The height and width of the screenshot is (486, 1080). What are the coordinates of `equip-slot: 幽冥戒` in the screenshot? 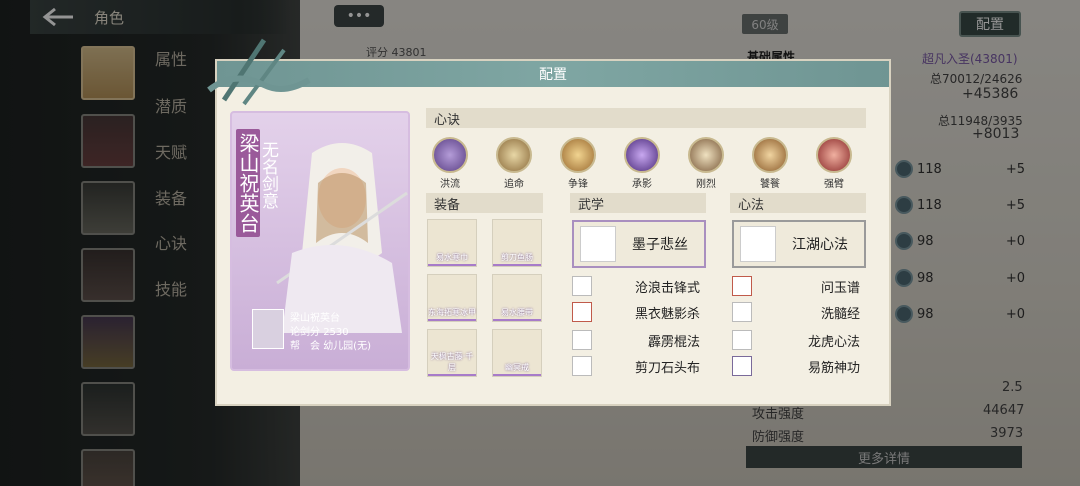 It's located at (517, 353).